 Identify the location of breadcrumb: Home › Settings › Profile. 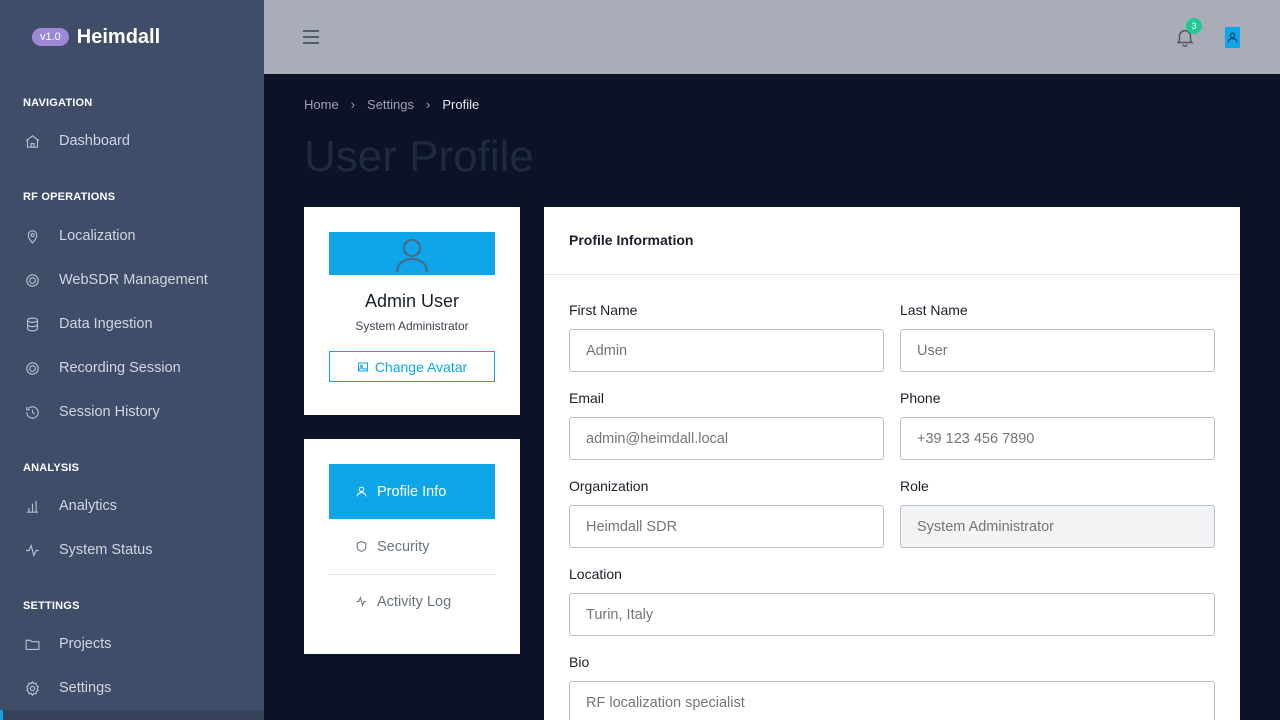
(391, 104).